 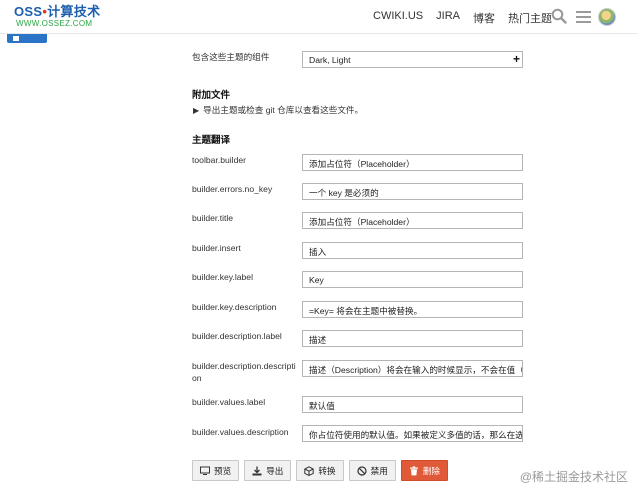 I want to click on site-logo: OSS•计算技术 WWW.OSSEZ.COM, so click(x=57, y=17).